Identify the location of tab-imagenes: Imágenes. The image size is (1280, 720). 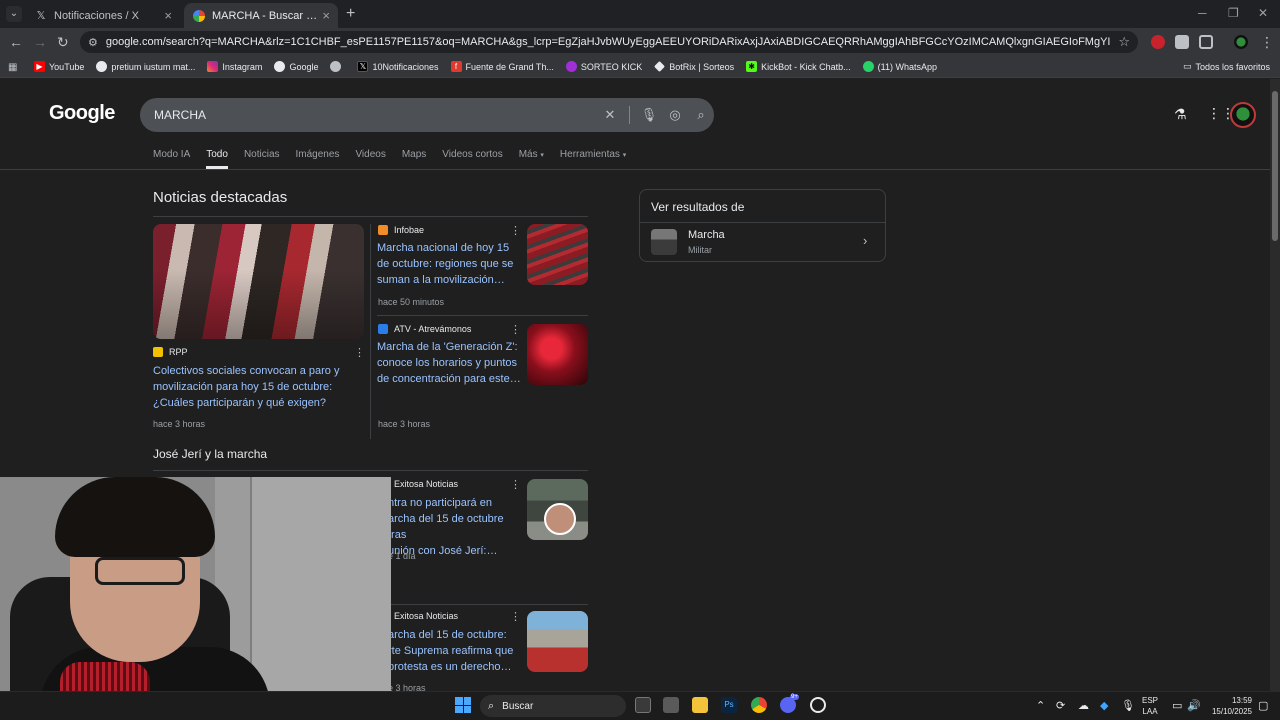
(318, 159).